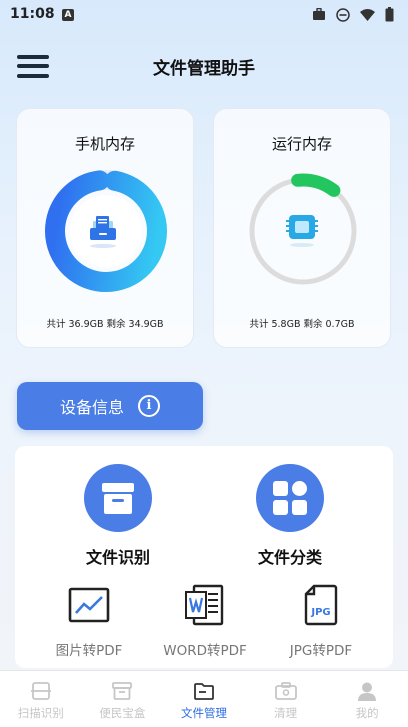 The image size is (408, 727). What do you see at coordinates (301, 144) in the screenshot?
I see `ram-title: 运行内存` at bounding box center [301, 144].